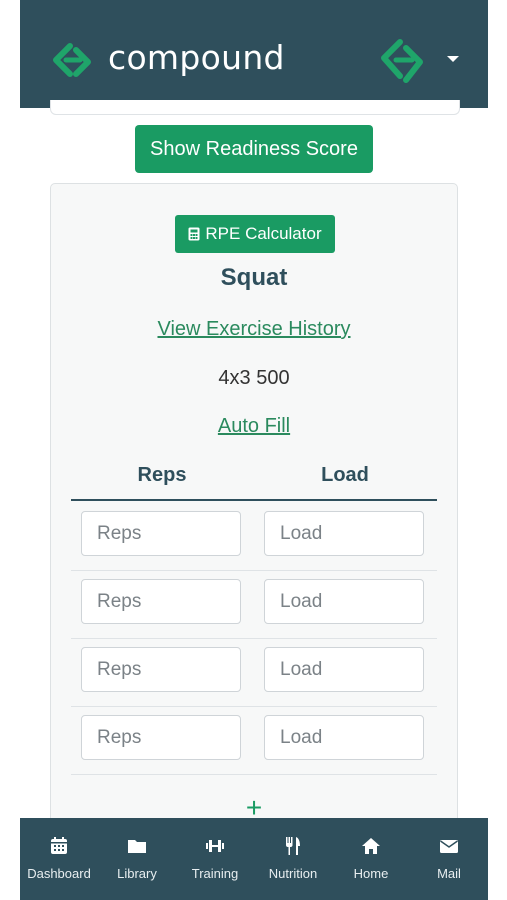 Image resolution: width=507 pixels, height=900 pixels. What do you see at coordinates (254, 329) in the screenshot?
I see `view-exercise-history-link: View Exercise History` at bounding box center [254, 329].